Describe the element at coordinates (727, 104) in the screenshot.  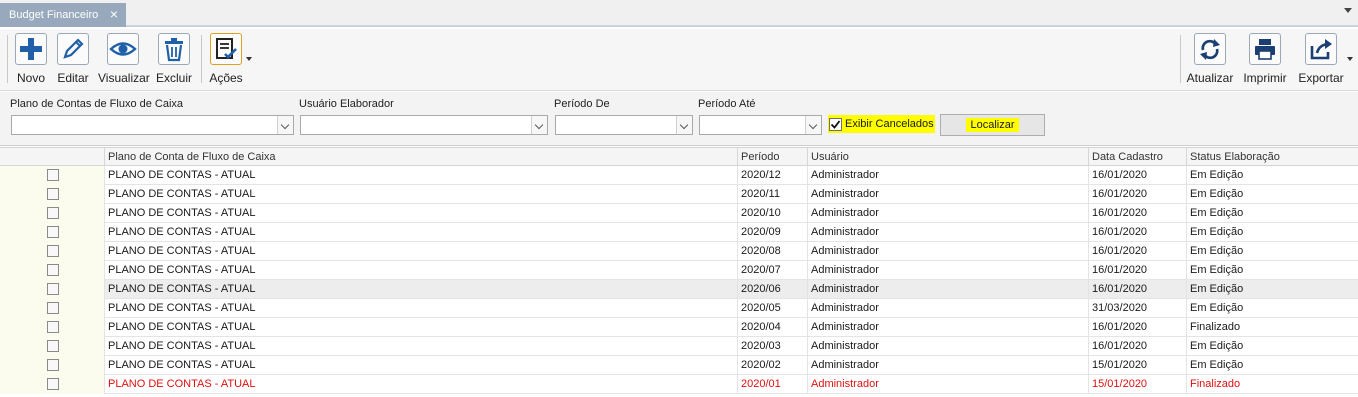
I see `periodo-ate-label: Período Até` at that location.